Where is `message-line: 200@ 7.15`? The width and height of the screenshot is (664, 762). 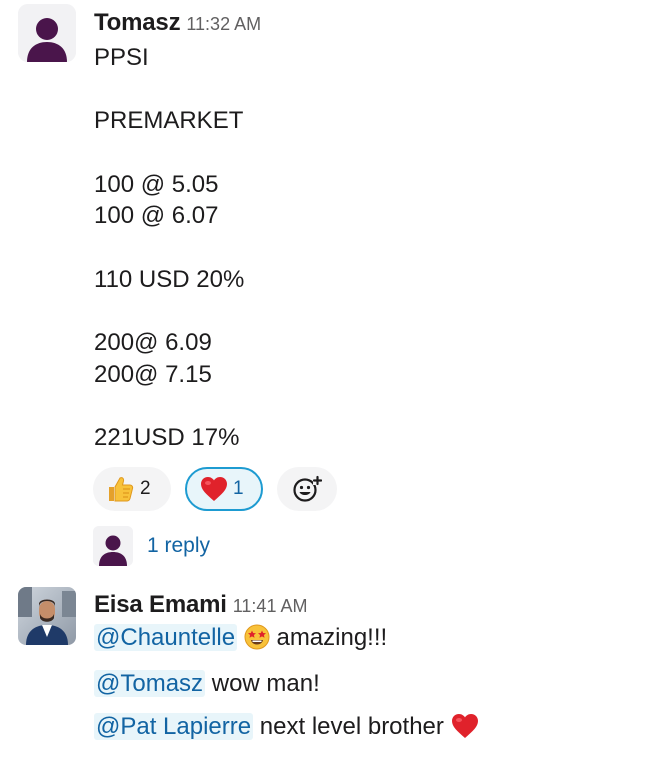 message-line: 200@ 7.15 is located at coordinates (153, 374).